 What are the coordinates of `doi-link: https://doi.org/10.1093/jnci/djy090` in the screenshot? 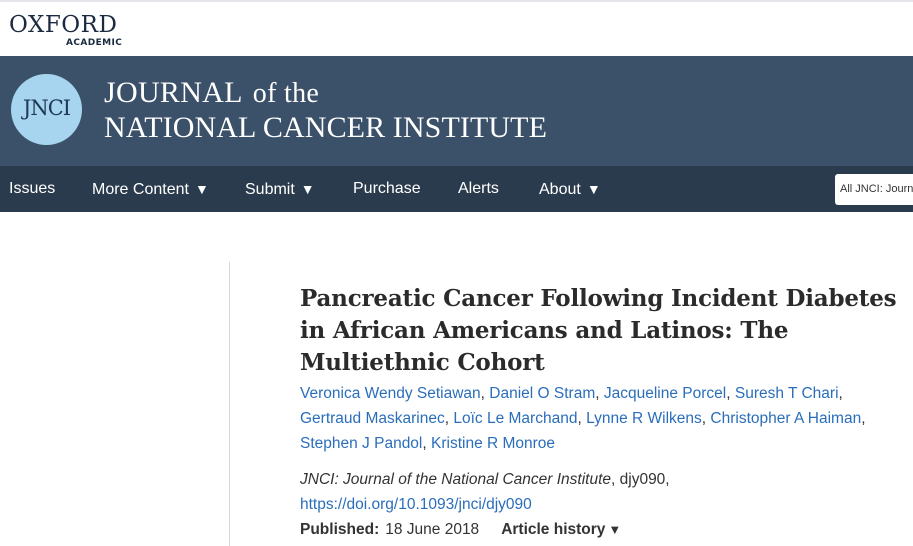 It's located at (416, 504).